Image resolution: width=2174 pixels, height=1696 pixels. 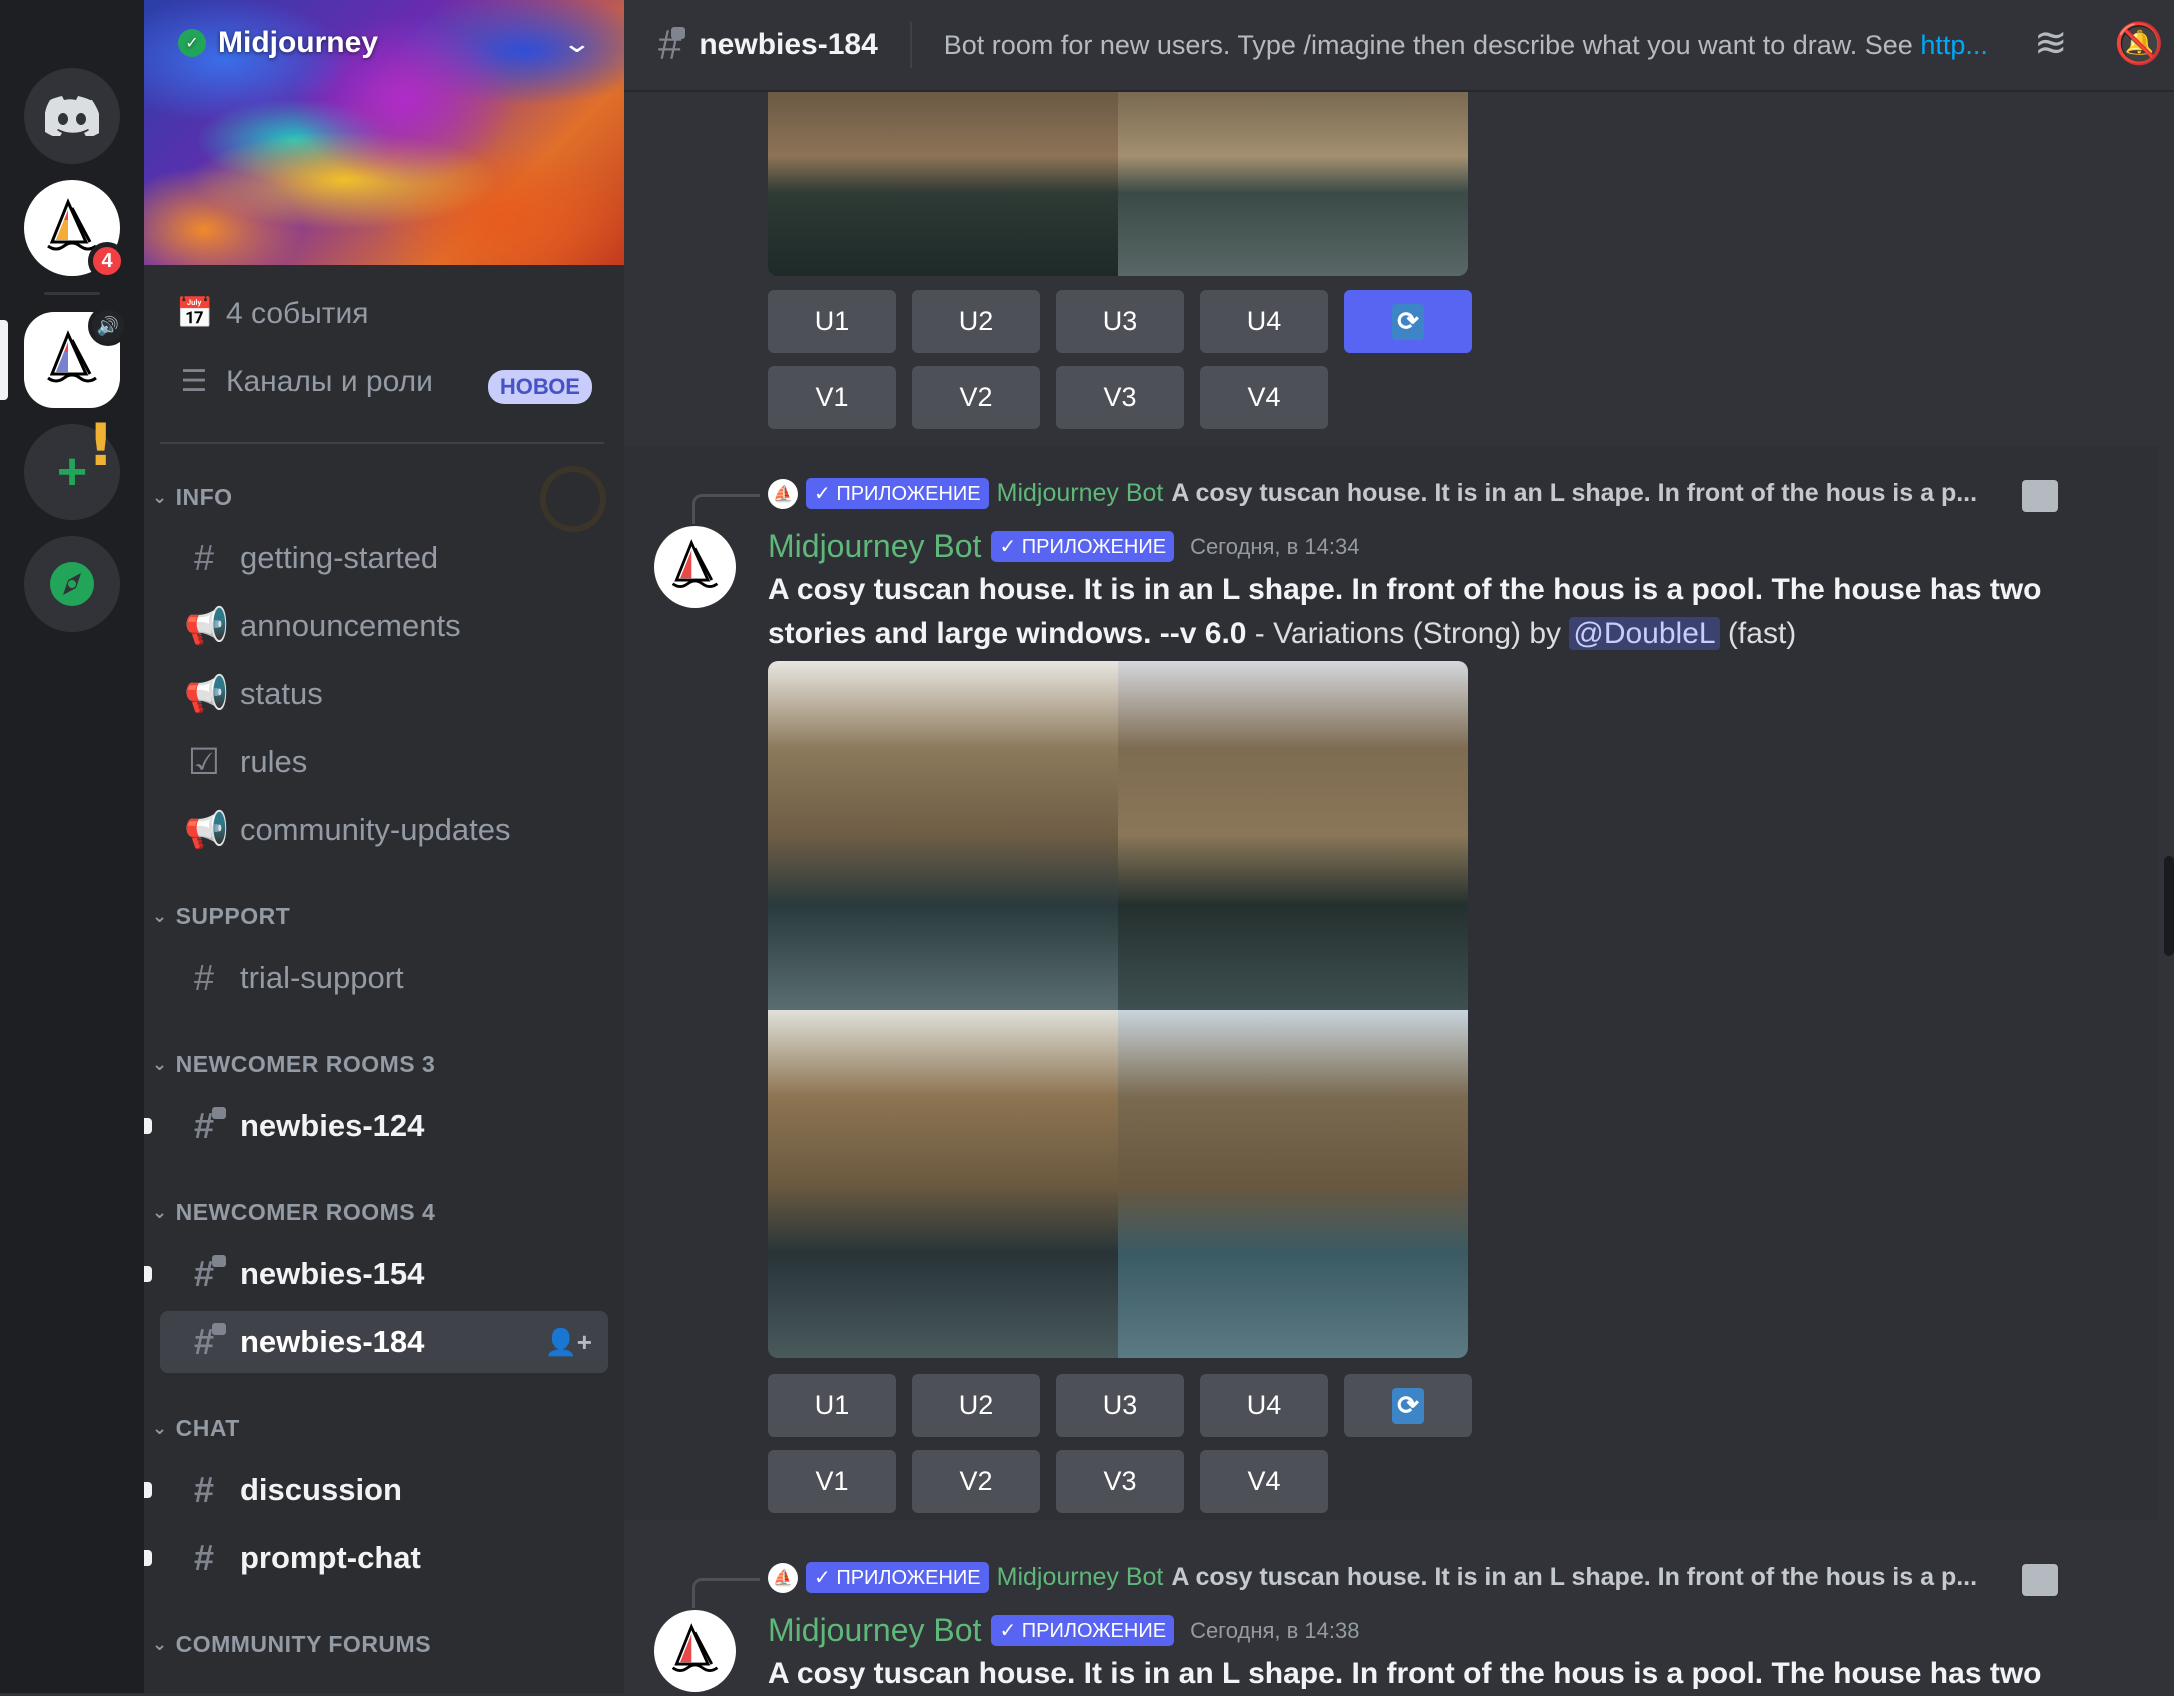 I want to click on home-button, so click(x=72, y=116).